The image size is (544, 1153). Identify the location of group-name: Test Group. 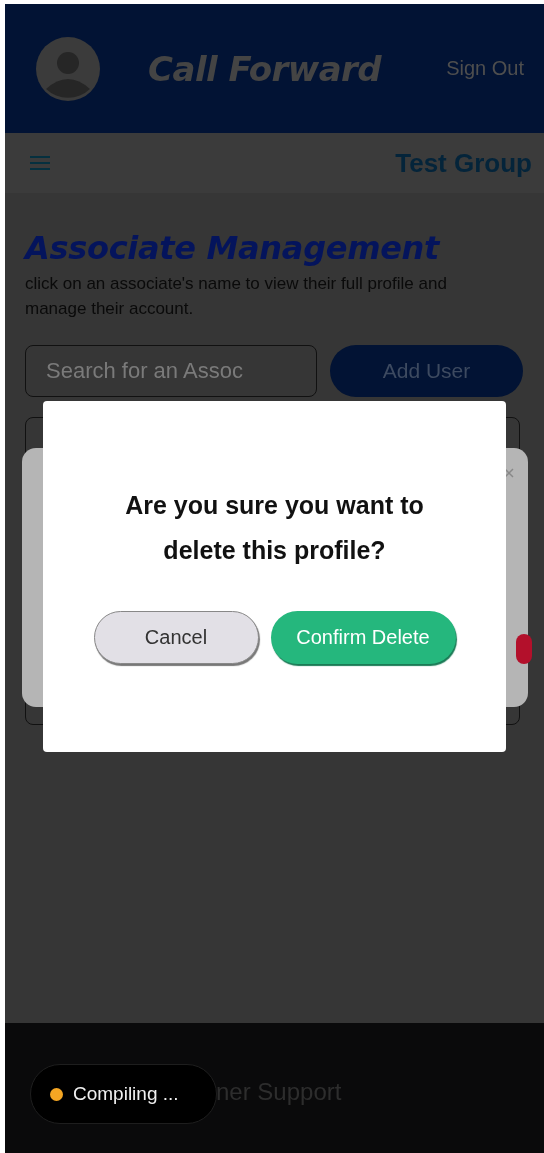
(463, 163).